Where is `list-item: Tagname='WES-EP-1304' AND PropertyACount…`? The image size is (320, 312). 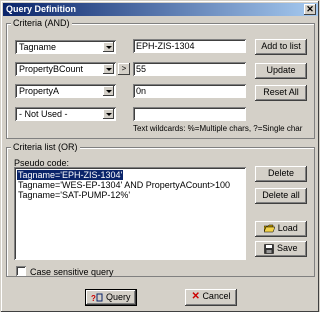
list-item: Tagname='WES-EP-1304' AND PropertyACount… is located at coordinates (124, 185).